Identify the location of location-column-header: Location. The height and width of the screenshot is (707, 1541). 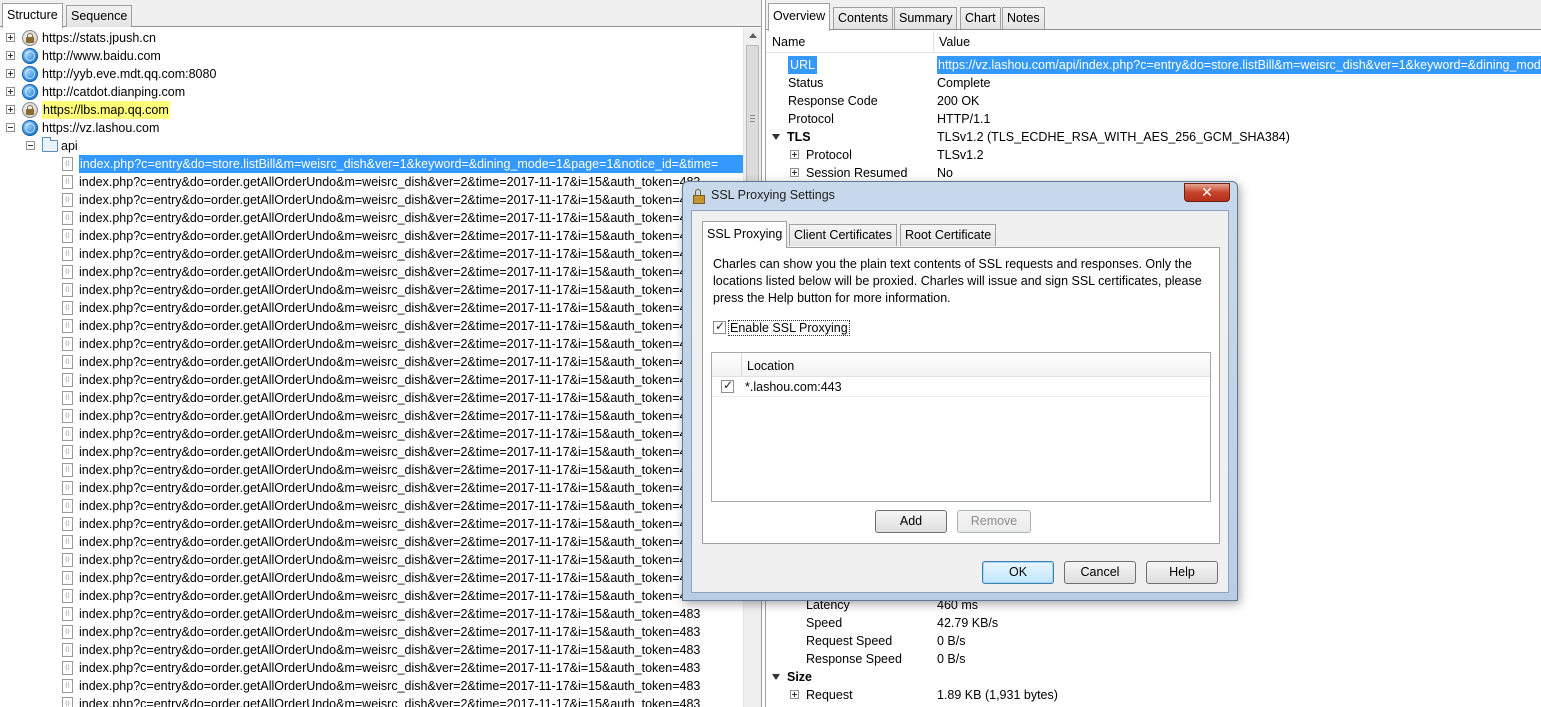
(770, 366).